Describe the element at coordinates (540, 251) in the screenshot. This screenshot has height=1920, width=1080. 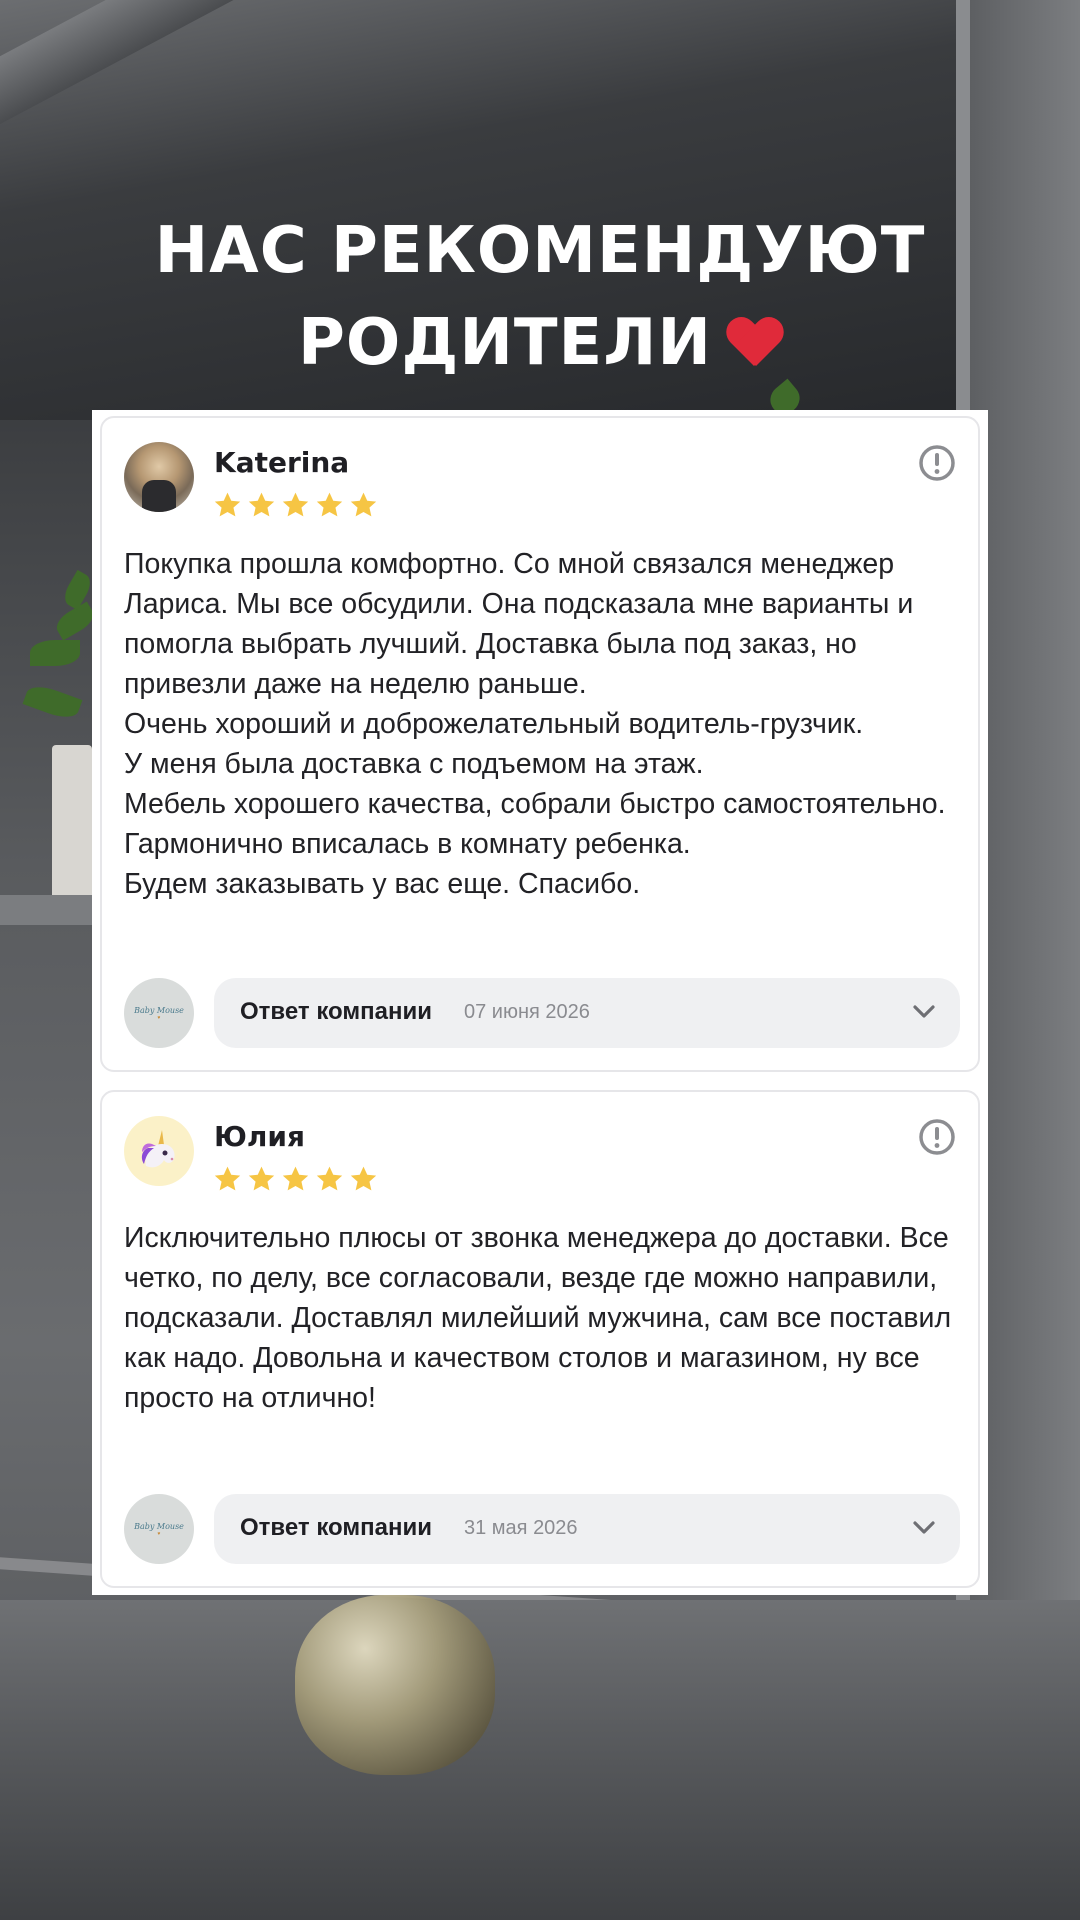
I see `headline-line-1: НАС РЕКОМЕНДУЮТ` at that location.